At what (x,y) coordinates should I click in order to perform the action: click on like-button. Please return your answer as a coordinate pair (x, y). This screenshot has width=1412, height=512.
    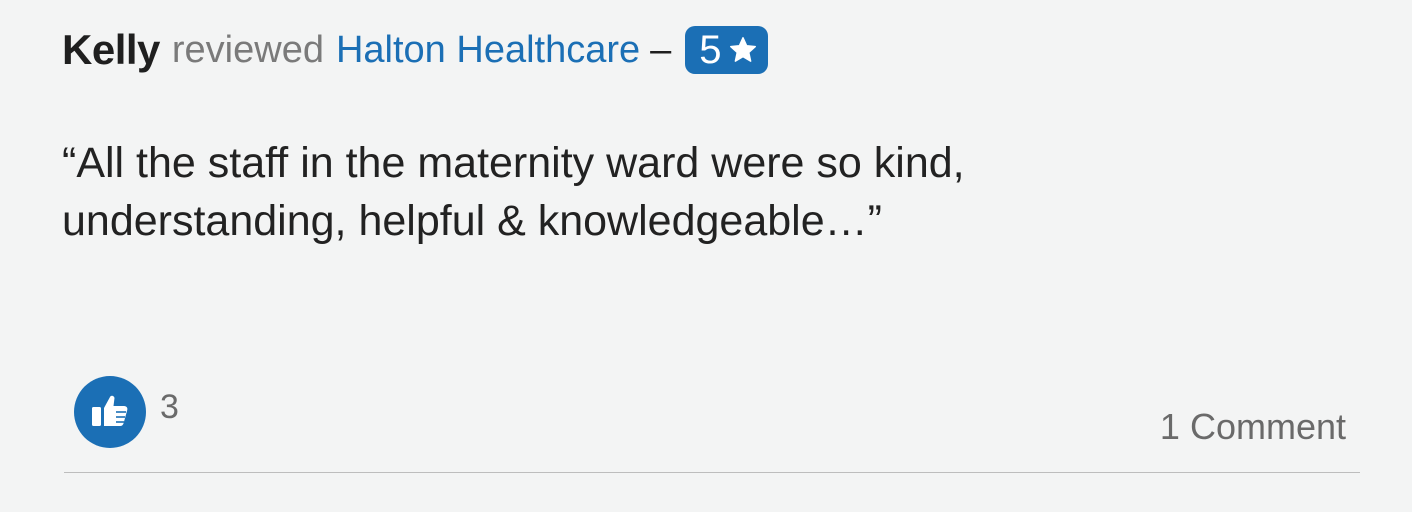
    Looking at the image, I should click on (110, 412).